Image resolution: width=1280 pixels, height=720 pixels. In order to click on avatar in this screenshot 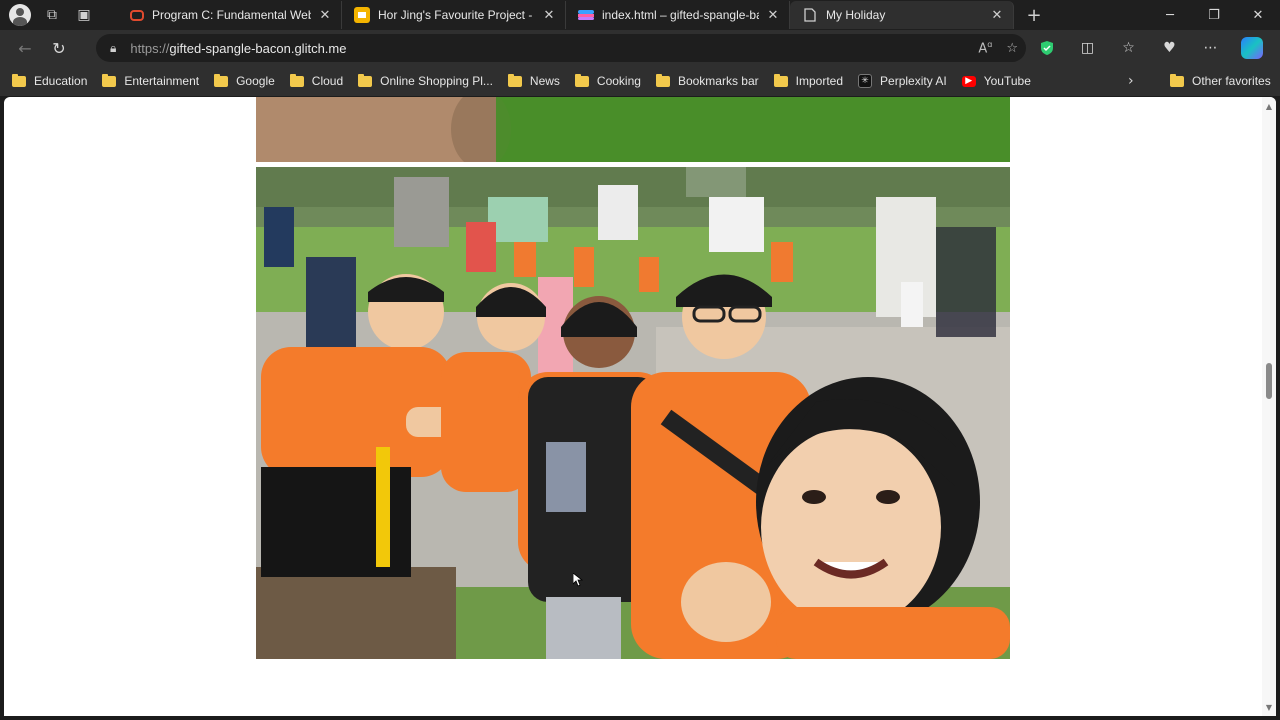, I will do `click(20, 15)`.